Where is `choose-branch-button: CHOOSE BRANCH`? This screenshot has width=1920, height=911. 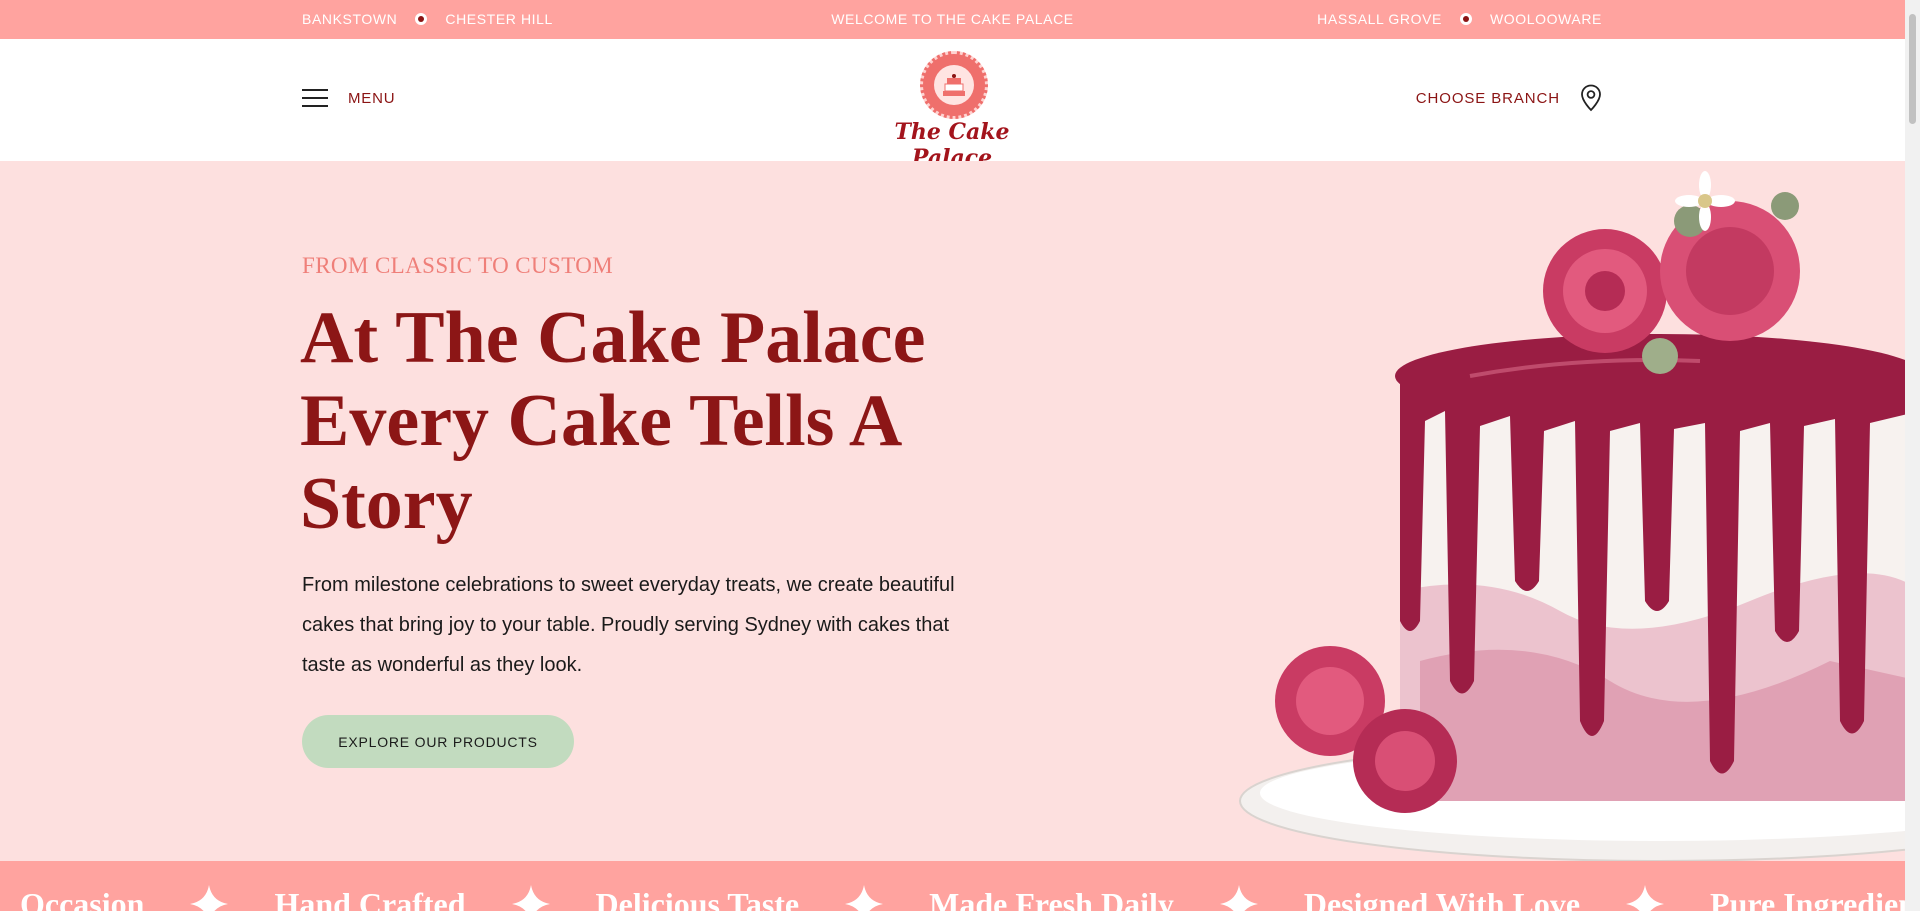 choose-branch-button: CHOOSE BRANCH is located at coordinates (1509, 98).